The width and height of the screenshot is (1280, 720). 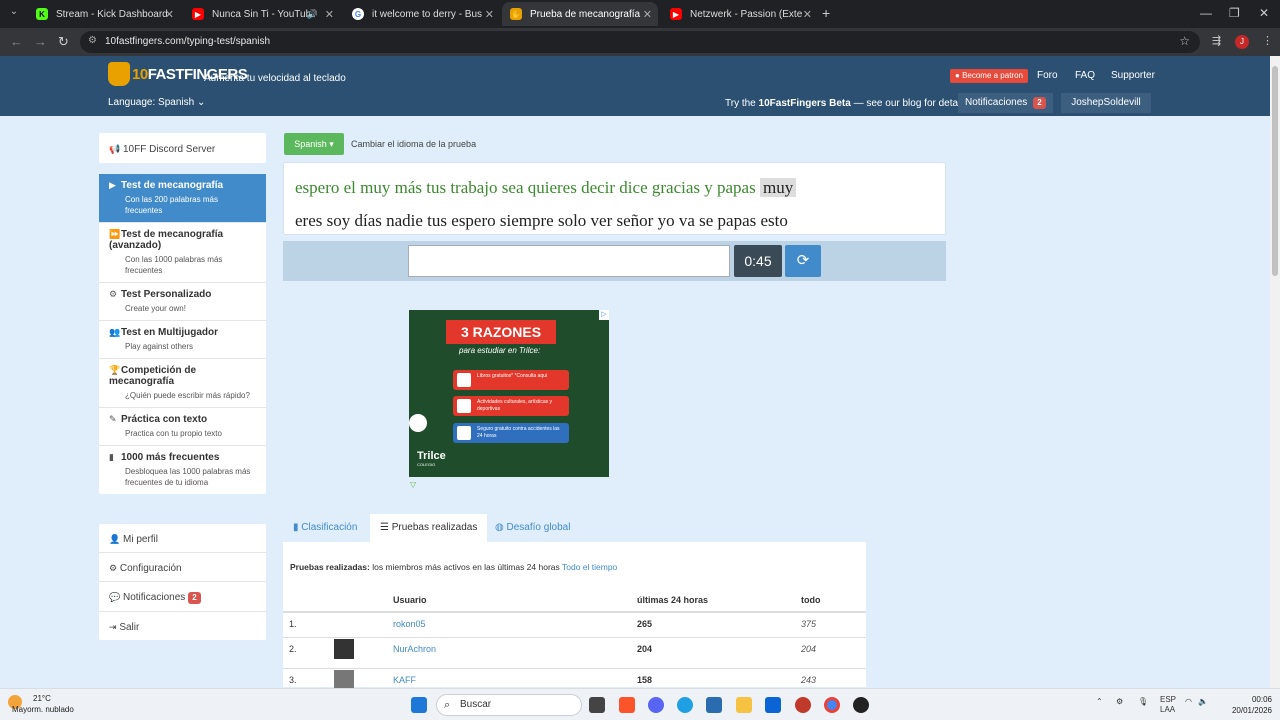 What do you see at coordinates (104, 14) in the screenshot?
I see `browser-tab-kick: K Stream - Kick Dashboard ✕` at bounding box center [104, 14].